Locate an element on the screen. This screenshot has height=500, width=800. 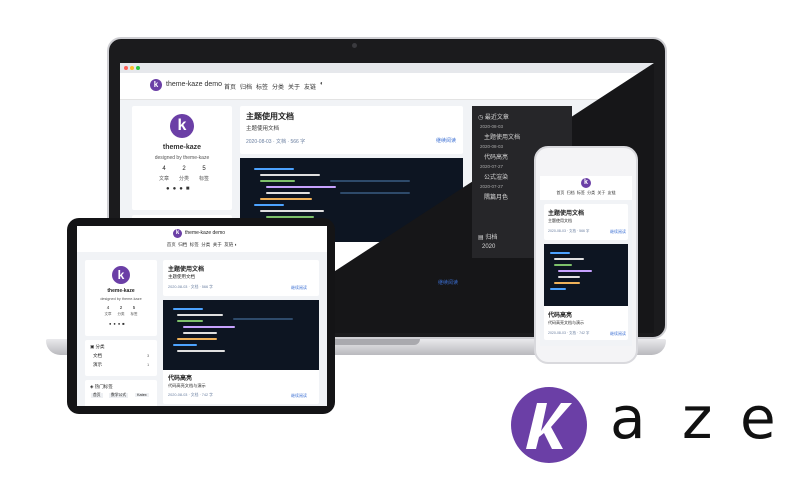
tags-title: 热门标签 is located at coordinates (103, 386).